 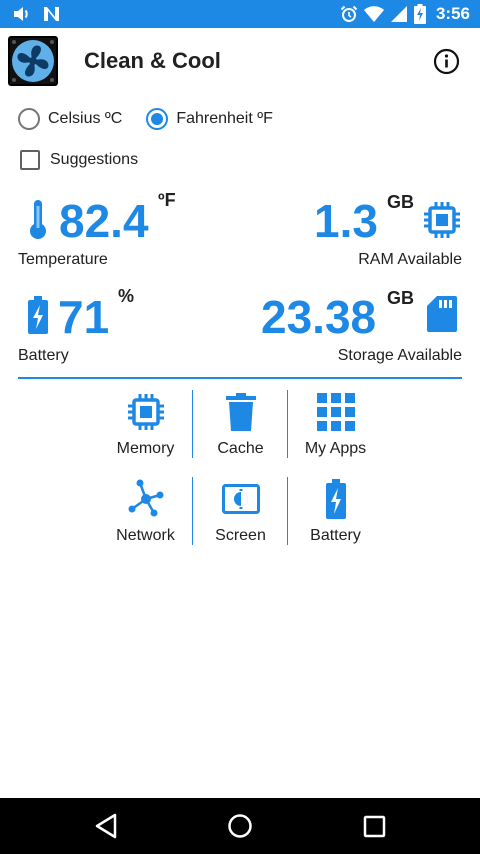 What do you see at coordinates (335, 412) in the screenshot?
I see `apps-grid-icon` at bounding box center [335, 412].